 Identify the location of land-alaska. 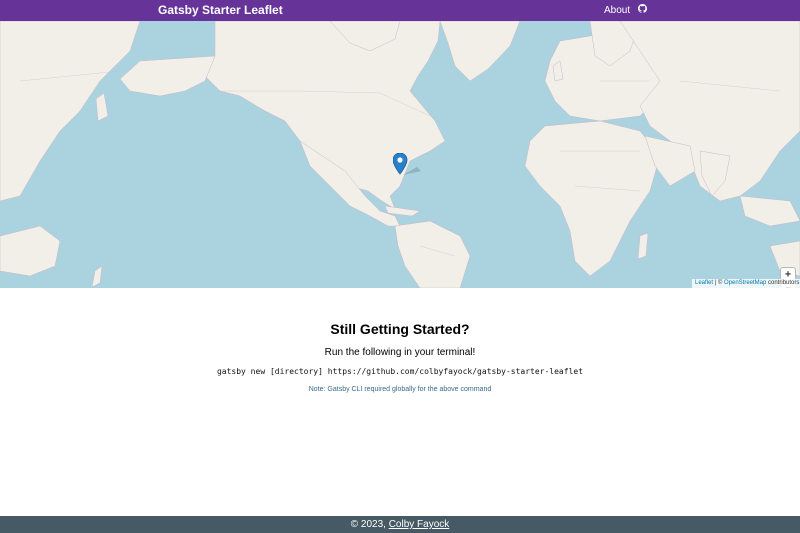
(167, 76).